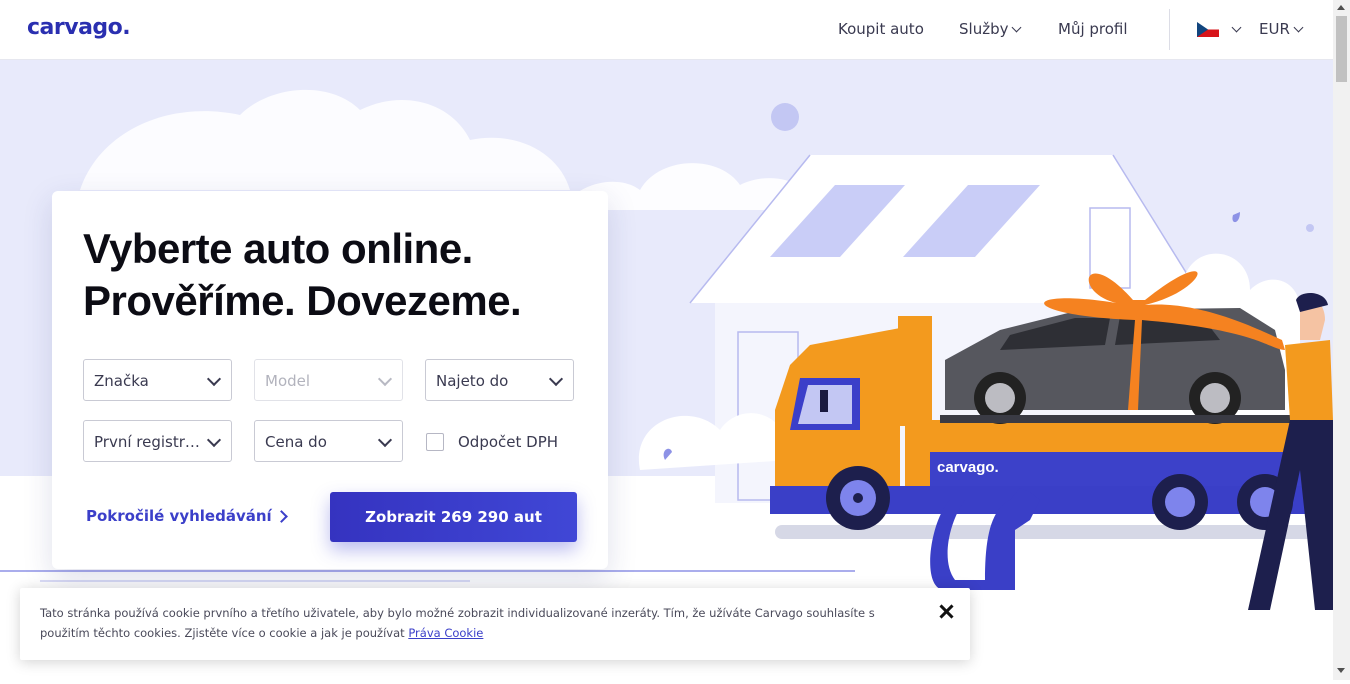 This screenshot has height=684, width=1350. Describe the element at coordinates (328, 441) in the screenshot. I see `price-select: Cena do` at that location.